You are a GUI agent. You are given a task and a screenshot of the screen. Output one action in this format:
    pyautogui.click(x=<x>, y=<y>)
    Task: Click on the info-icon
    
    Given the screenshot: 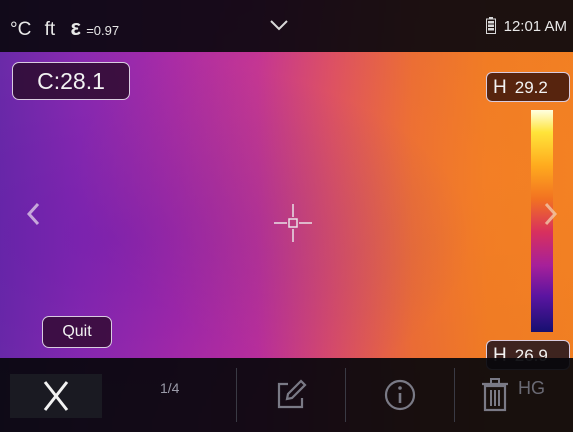 What is the action you would take?
    pyautogui.click(x=400, y=395)
    